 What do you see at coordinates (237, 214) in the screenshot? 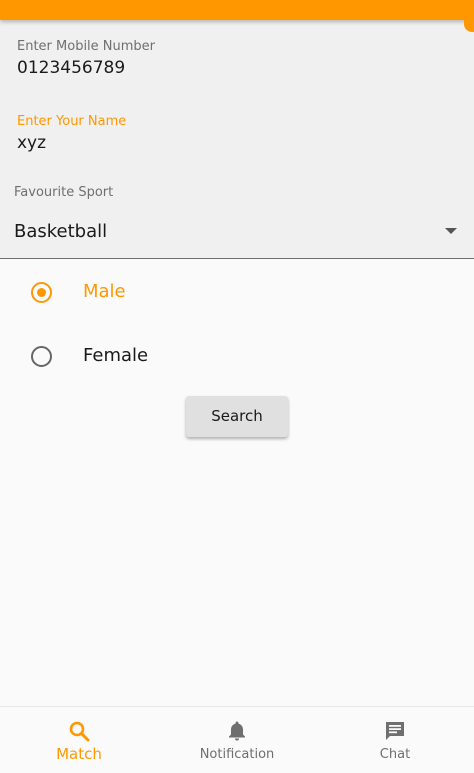
I see `favourite-sport-dropdown: Favourite Sport Basketball` at bounding box center [237, 214].